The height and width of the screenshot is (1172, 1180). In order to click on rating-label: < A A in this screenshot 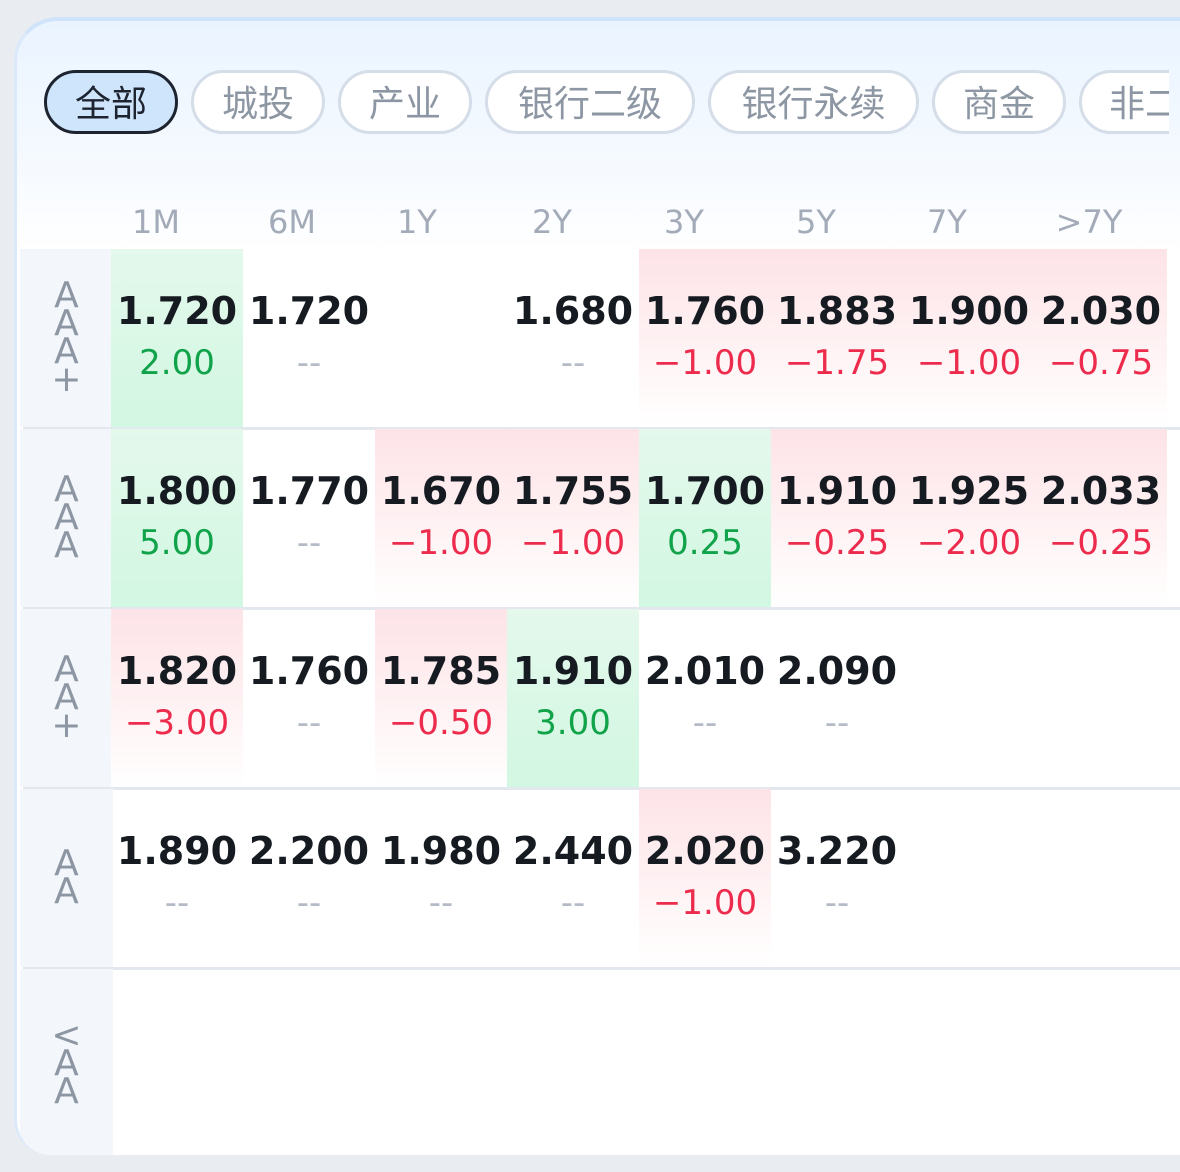, I will do `click(66, 1062)`.